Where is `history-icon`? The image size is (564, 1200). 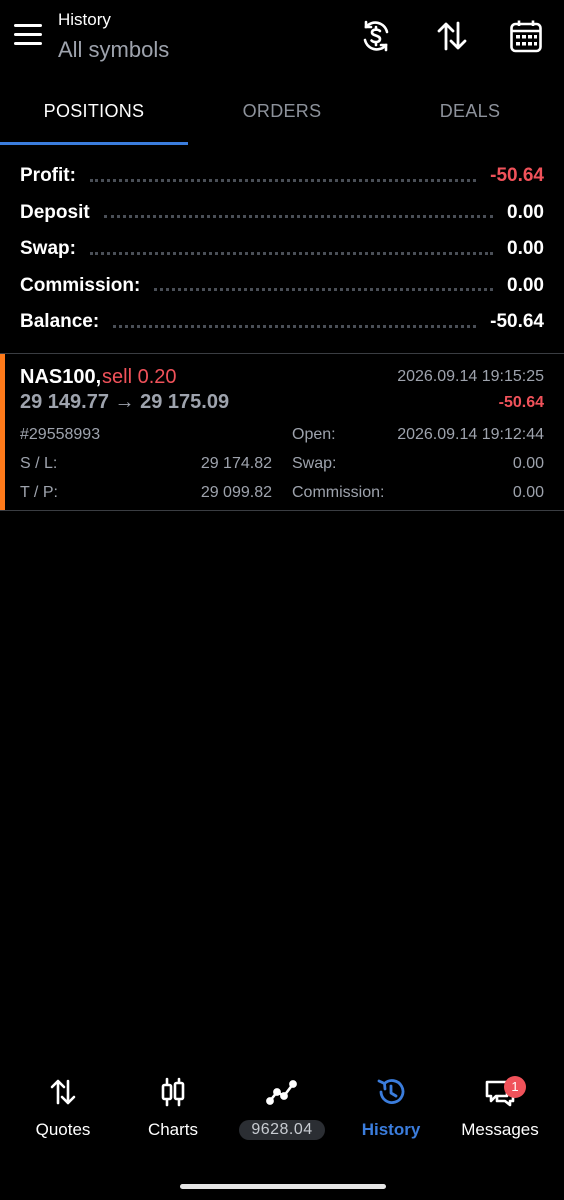 history-icon is located at coordinates (391, 1091).